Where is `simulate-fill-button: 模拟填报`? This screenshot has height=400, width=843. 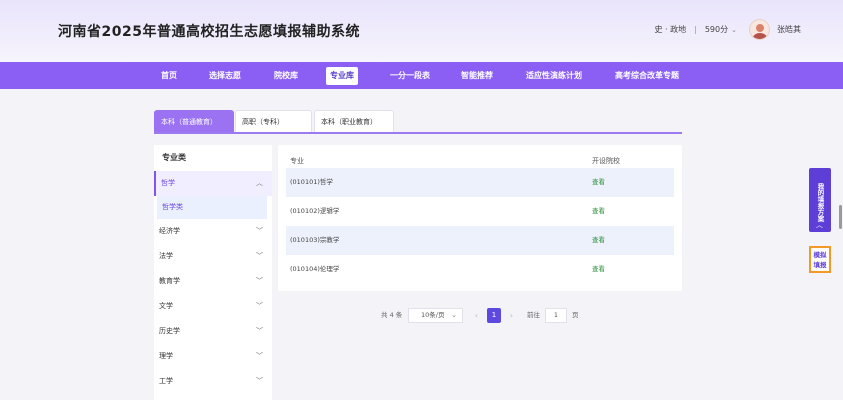
simulate-fill-button: 模拟填报 is located at coordinates (820, 259).